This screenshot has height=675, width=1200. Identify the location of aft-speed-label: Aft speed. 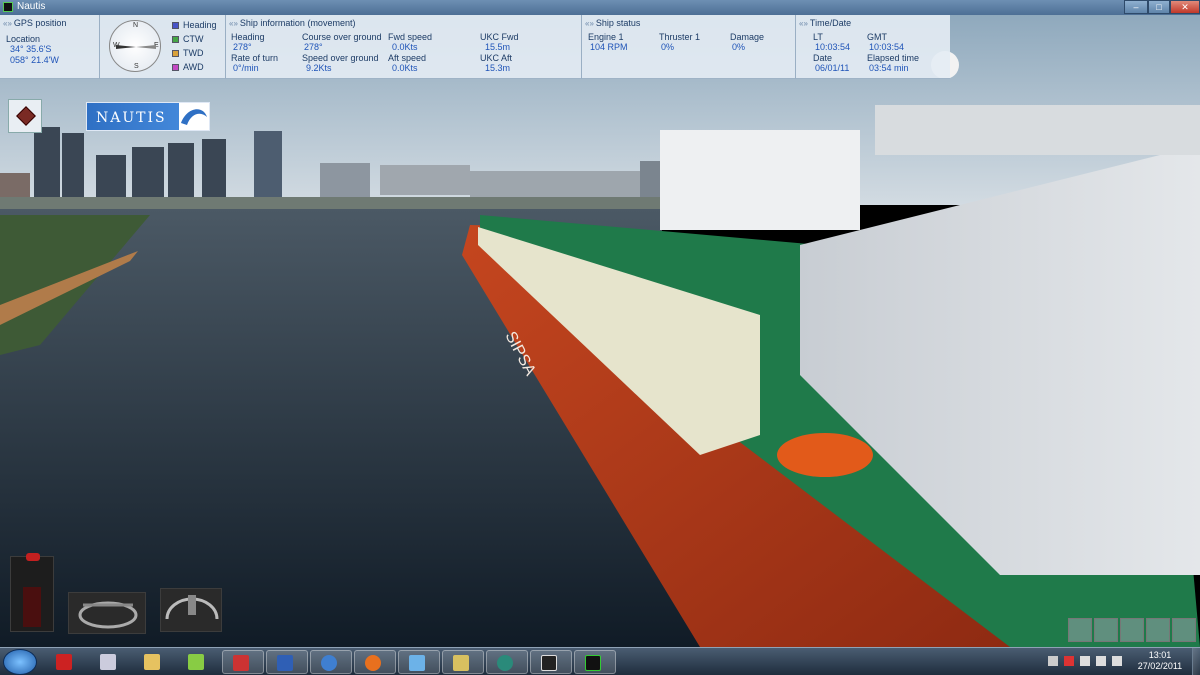
(407, 58).